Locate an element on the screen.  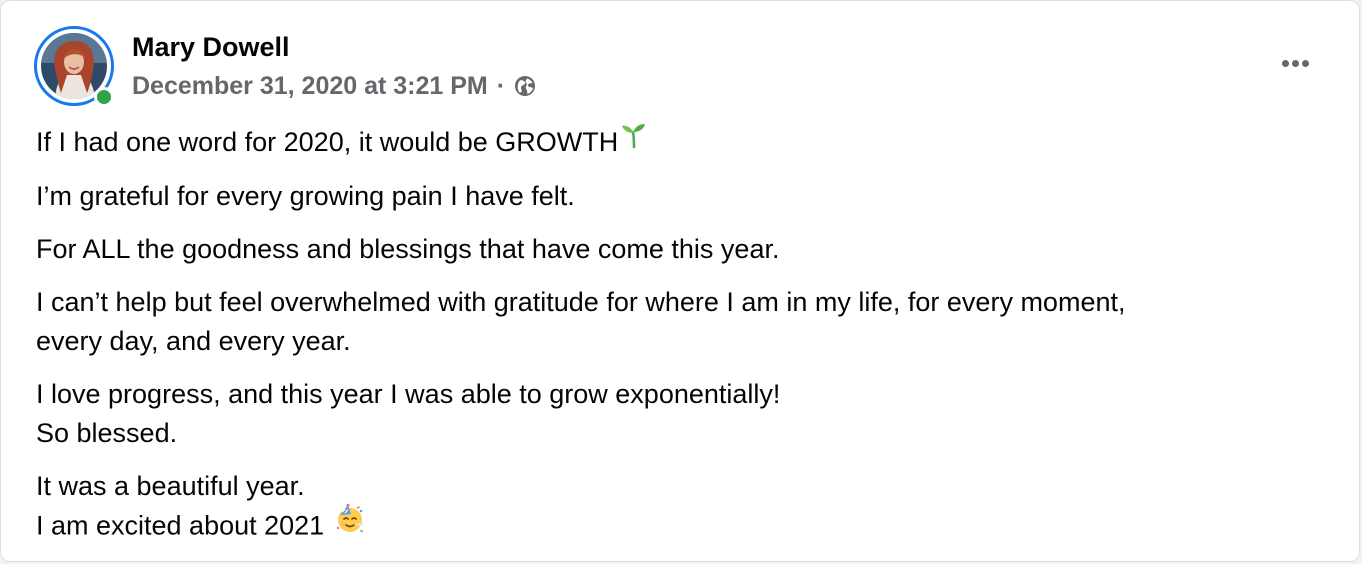
post-meta: December 31, 2020 at 3:21 PM · is located at coordinates (334, 86).